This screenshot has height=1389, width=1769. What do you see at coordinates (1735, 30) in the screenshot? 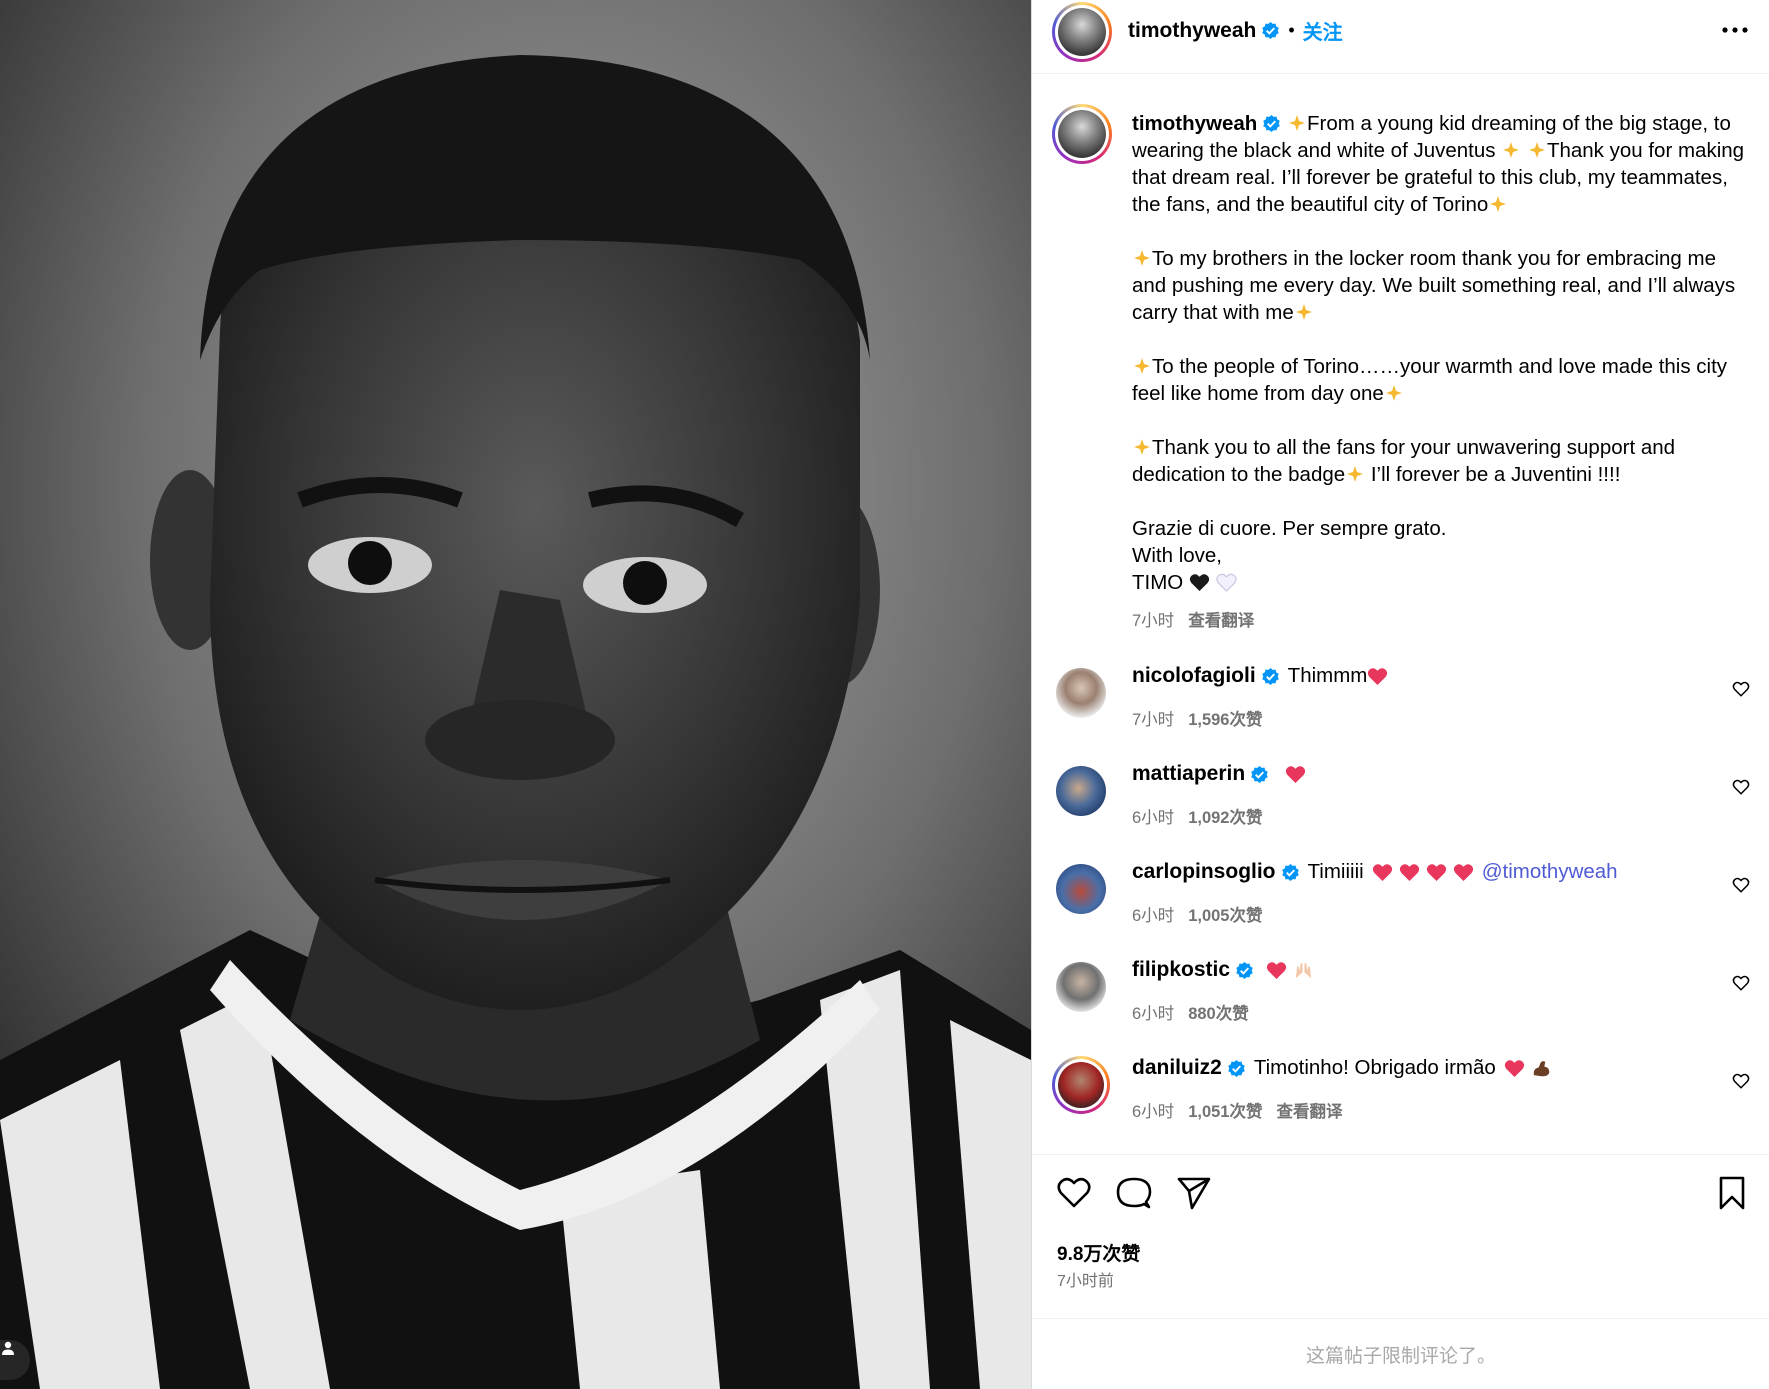
I see `more-horizontal-icon` at bounding box center [1735, 30].